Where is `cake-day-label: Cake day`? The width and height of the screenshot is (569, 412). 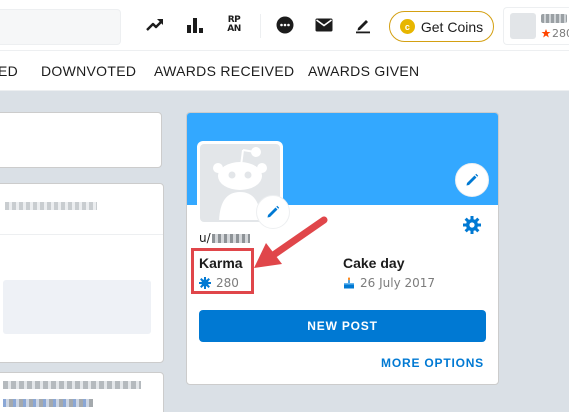 cake-day-label: Cake day is located at coordinates (374, 263).